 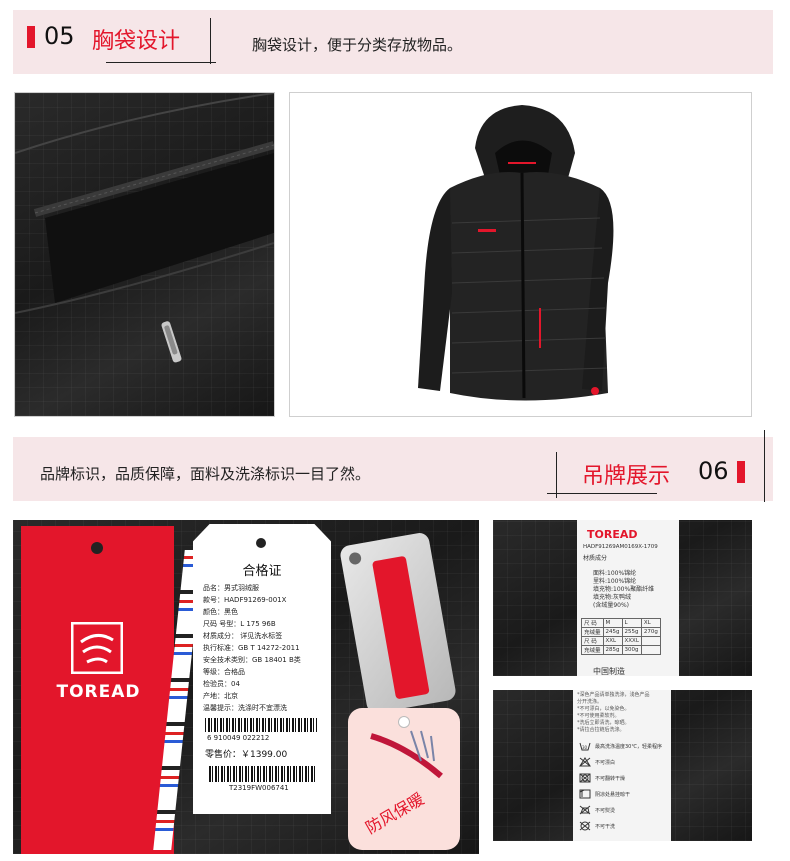 What do you see at coordinates (595, 558) in the screenshot?
I see `label-heading: 材质成分` at bounding box center [595, 558].